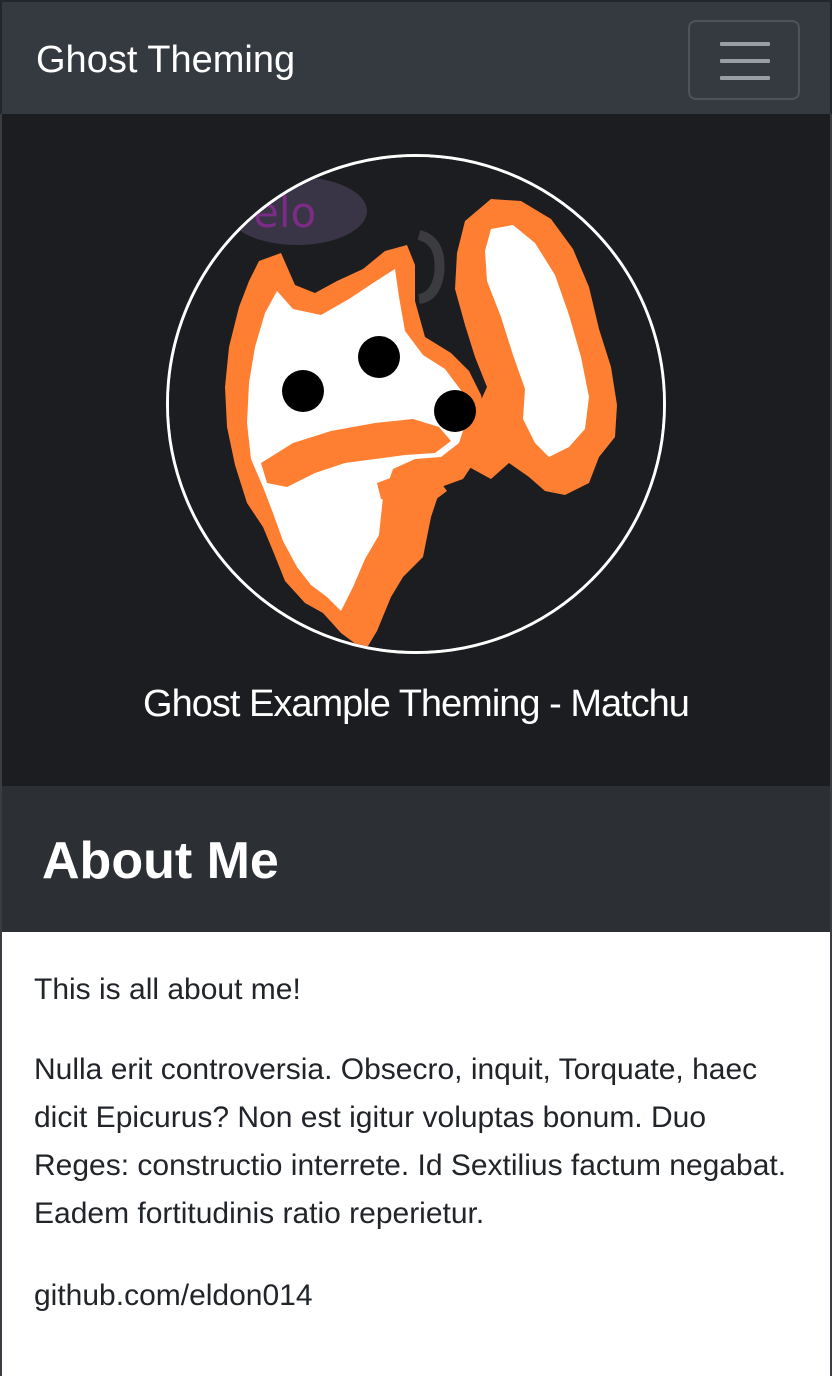 The image size is (832, 1376). What do you see at coordinates (165, 60) in the screenshot?
I see `navbar-brand: Ghost Theming` at bounding box center [165, 60].